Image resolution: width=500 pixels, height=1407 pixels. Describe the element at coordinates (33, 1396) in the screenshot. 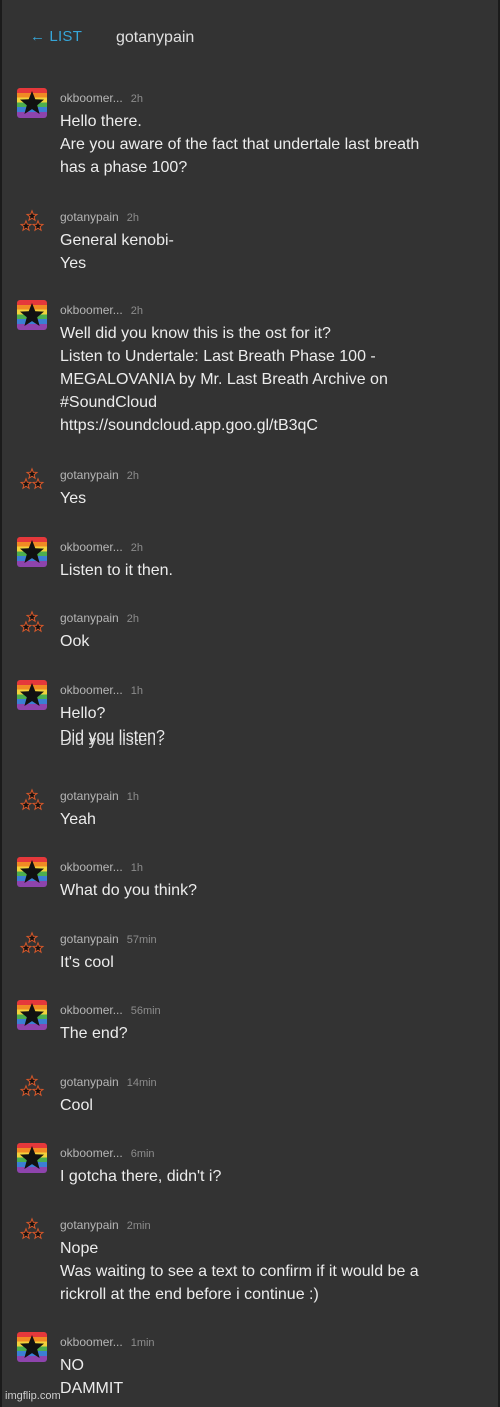

I see `imgflip-watermark: imgflip.com` at that location.